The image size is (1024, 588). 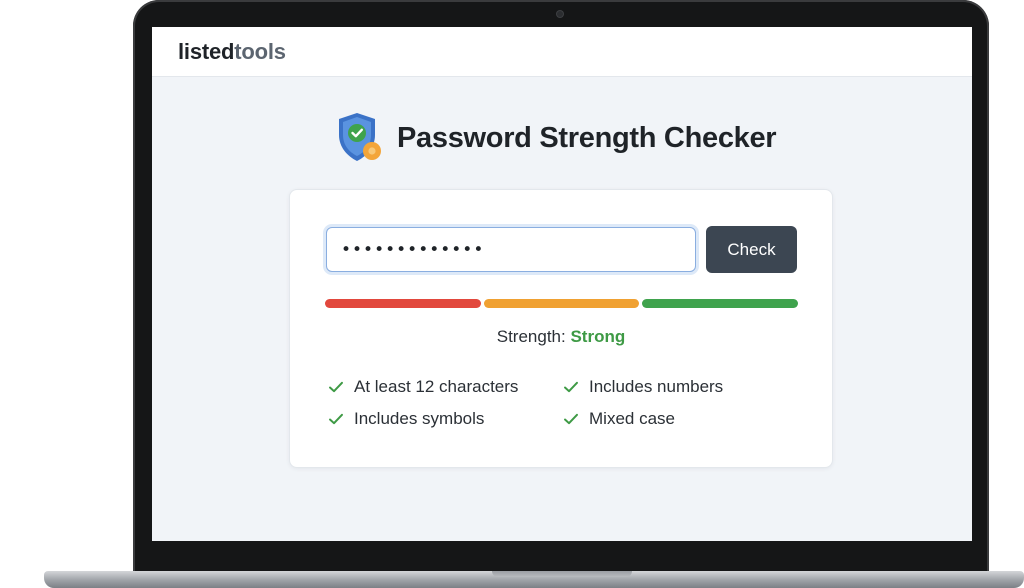 I want to click on shield-check-icon, so click(x=360, y=137).